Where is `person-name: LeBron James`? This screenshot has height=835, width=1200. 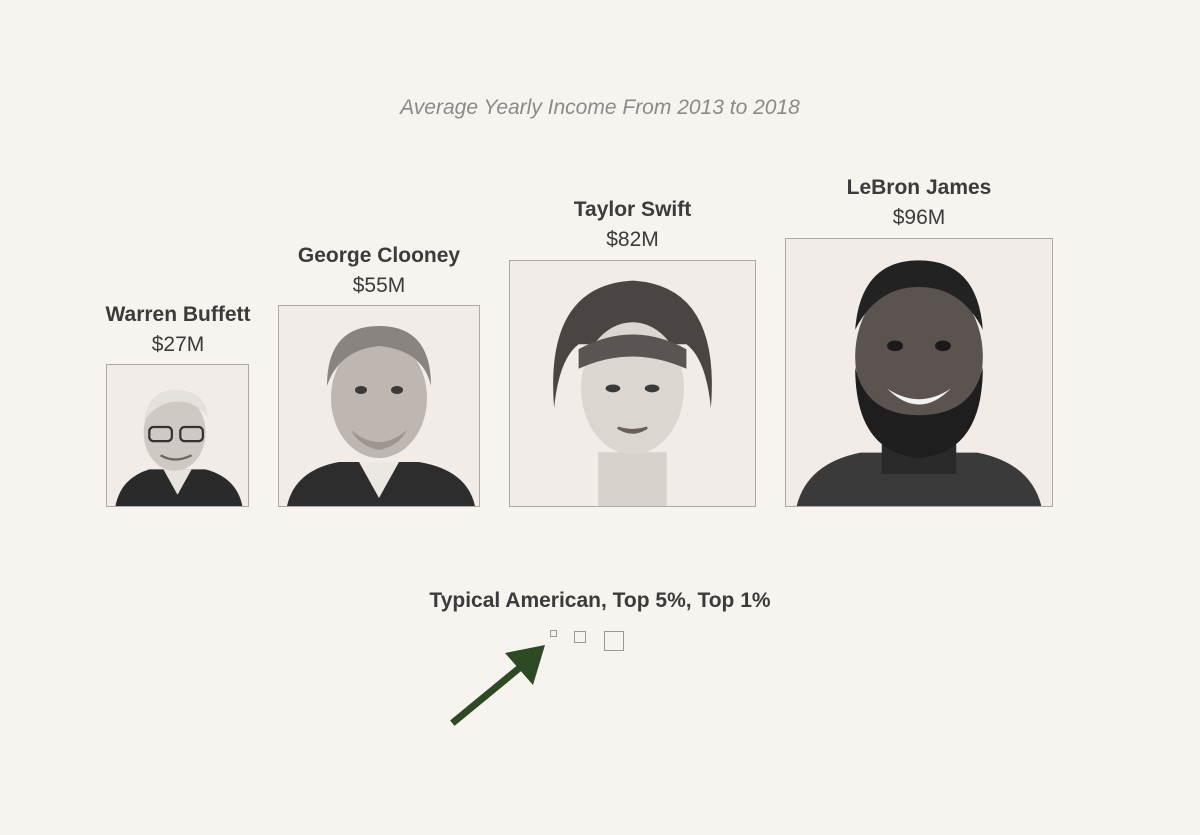 person-name: LeBron James is located at coordinates (919, 187).